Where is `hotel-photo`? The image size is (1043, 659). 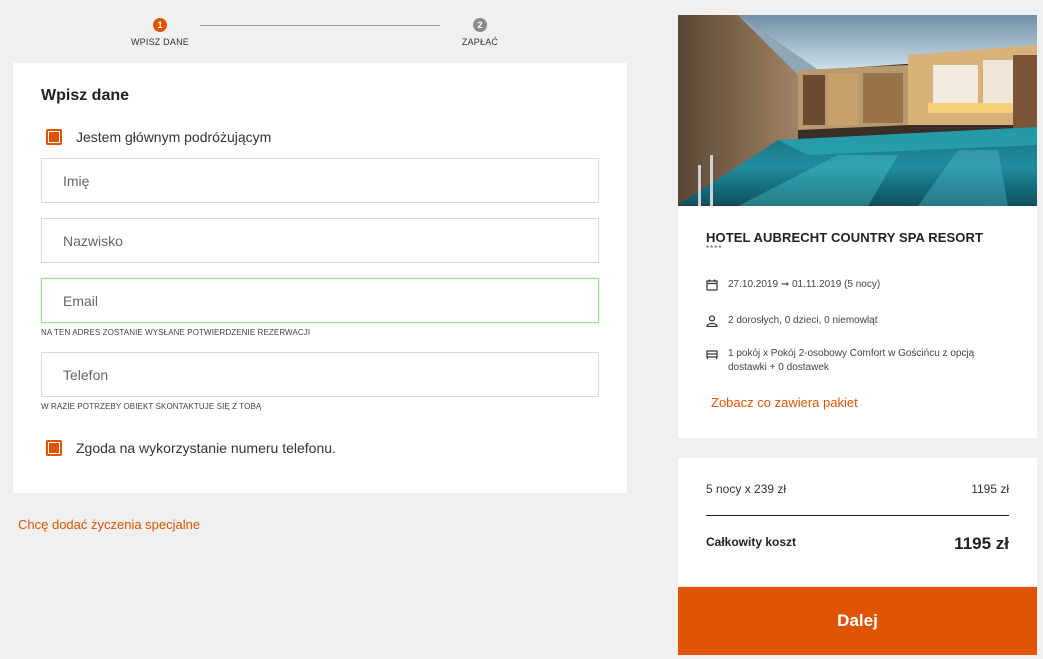 hotel-photo is located at coordinates (857, 110).